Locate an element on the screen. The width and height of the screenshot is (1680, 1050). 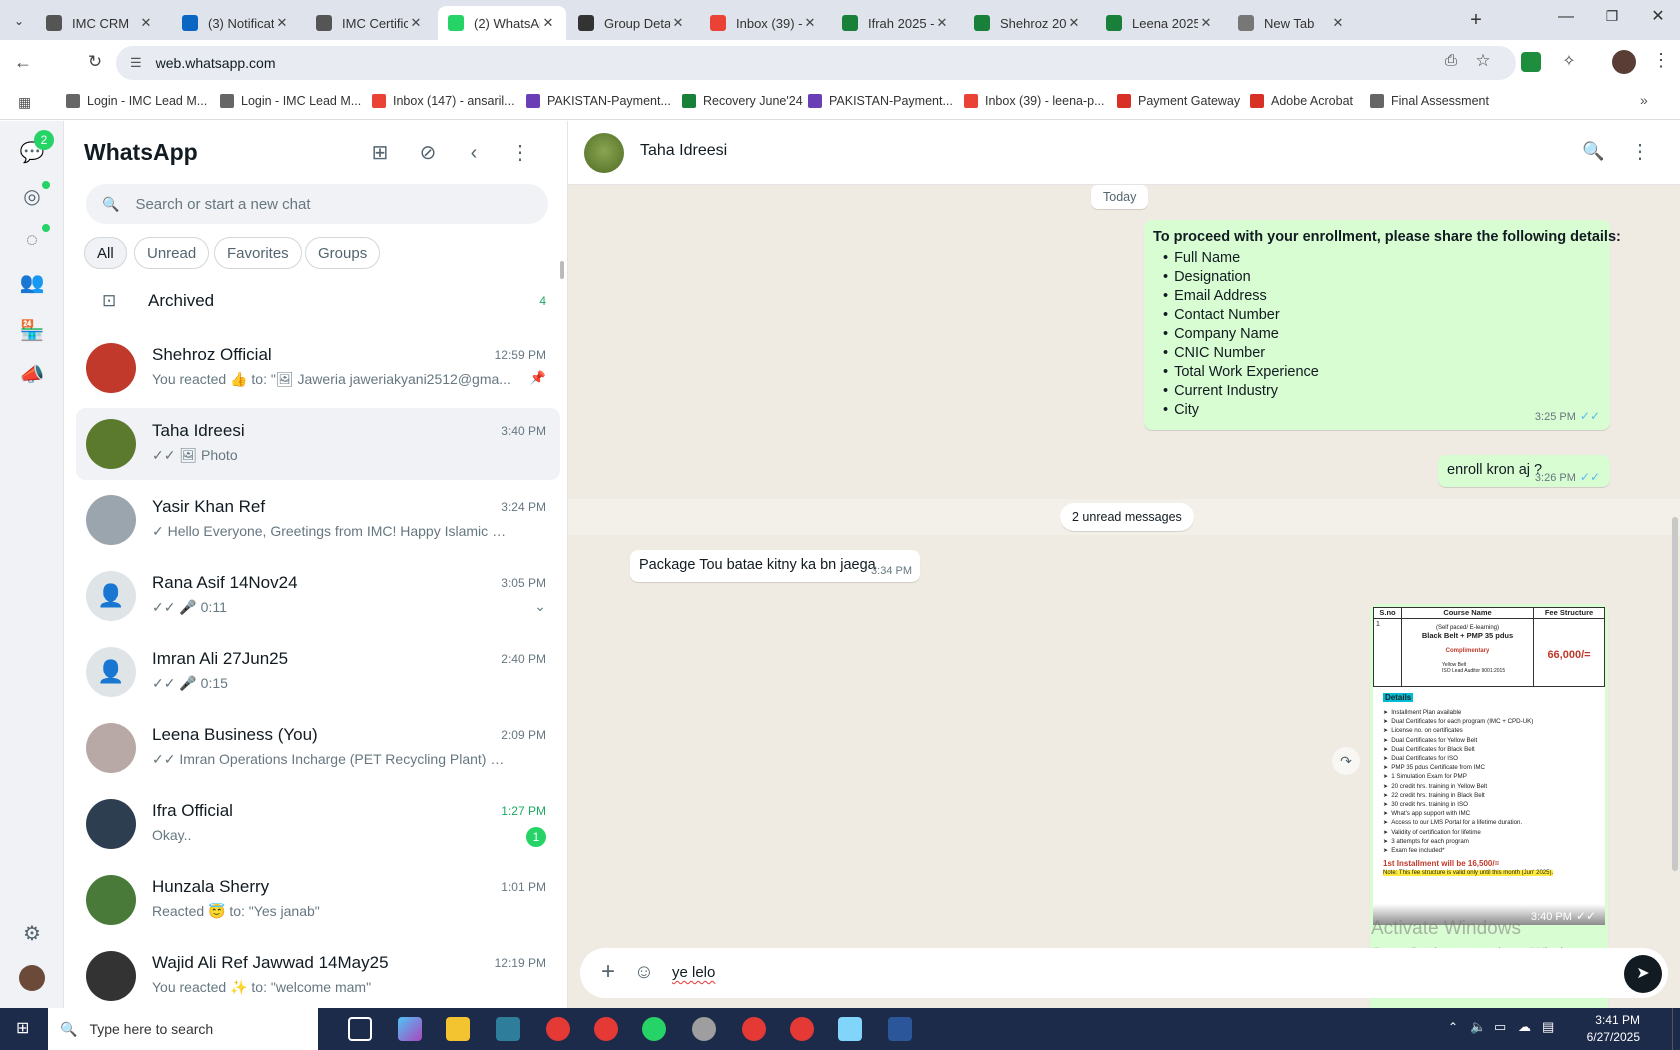
message-input: ye lelo is located at coordinates (982, 973).